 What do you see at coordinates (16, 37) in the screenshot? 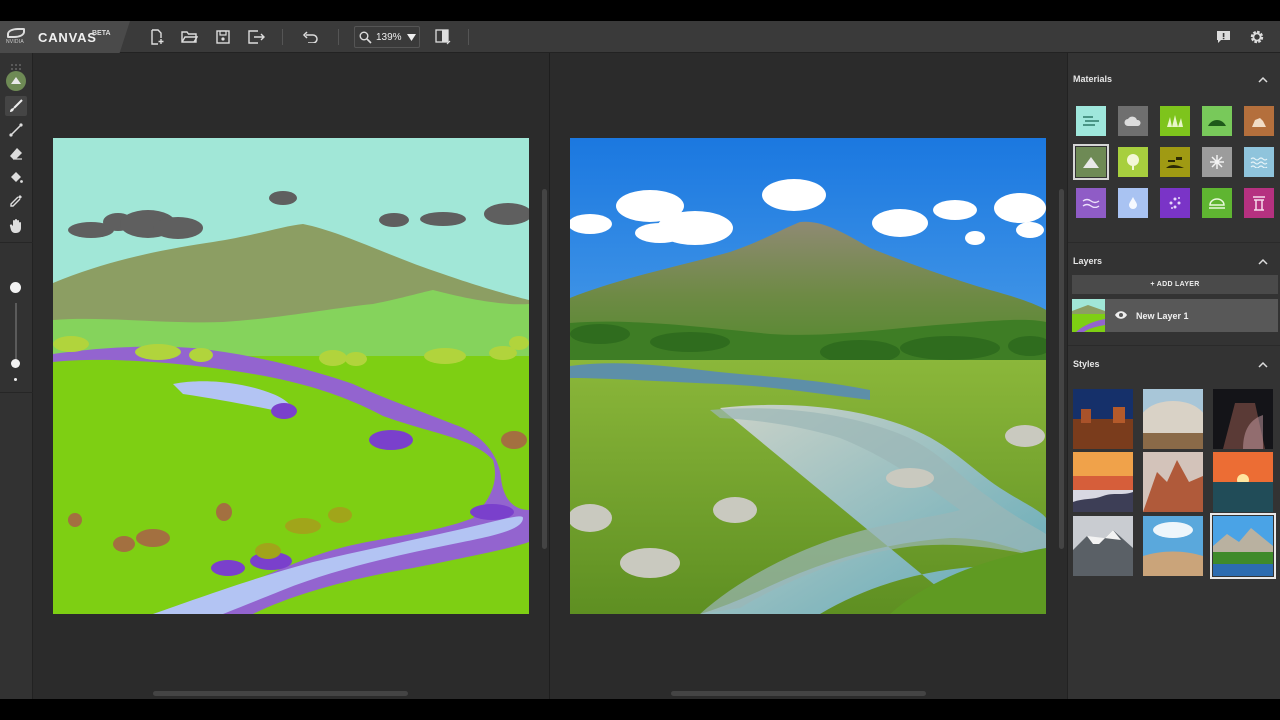
I see `nvidia-eye-logo-icon: NVIDIA` at bounding box center [16, 37].